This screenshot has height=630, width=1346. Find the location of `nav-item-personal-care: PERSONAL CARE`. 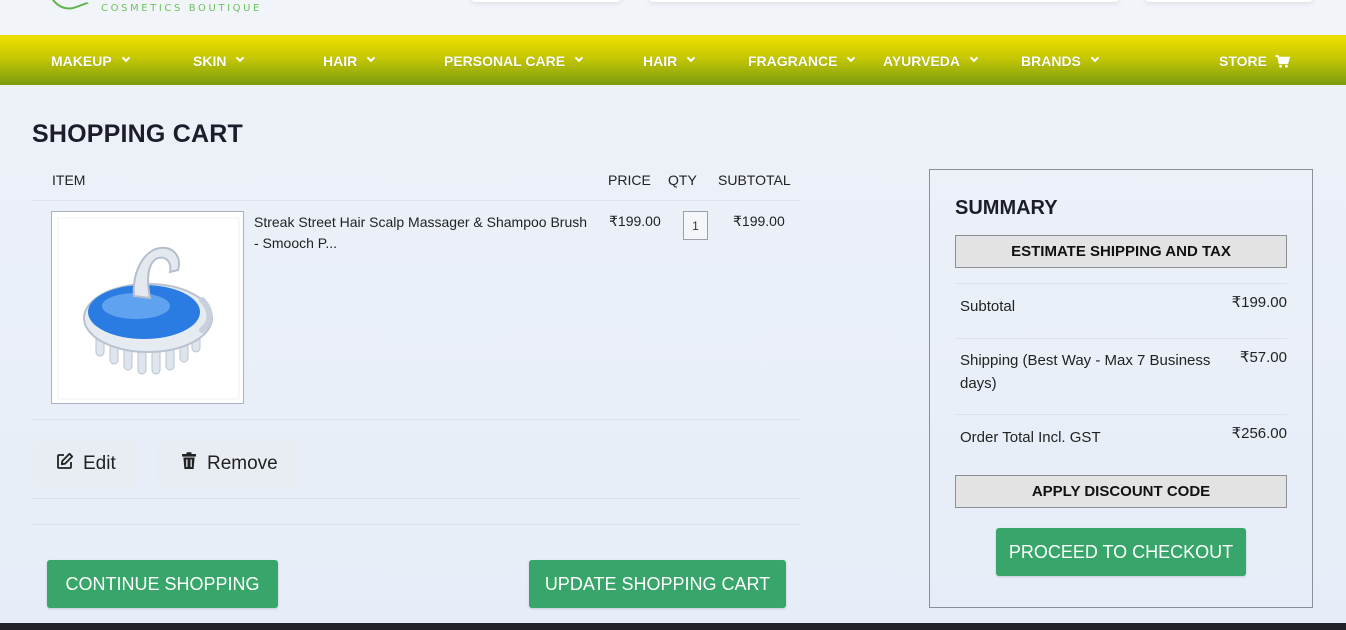

nav-item-personal-care: PERSONAL CARE is located at coordinates (514, 61).